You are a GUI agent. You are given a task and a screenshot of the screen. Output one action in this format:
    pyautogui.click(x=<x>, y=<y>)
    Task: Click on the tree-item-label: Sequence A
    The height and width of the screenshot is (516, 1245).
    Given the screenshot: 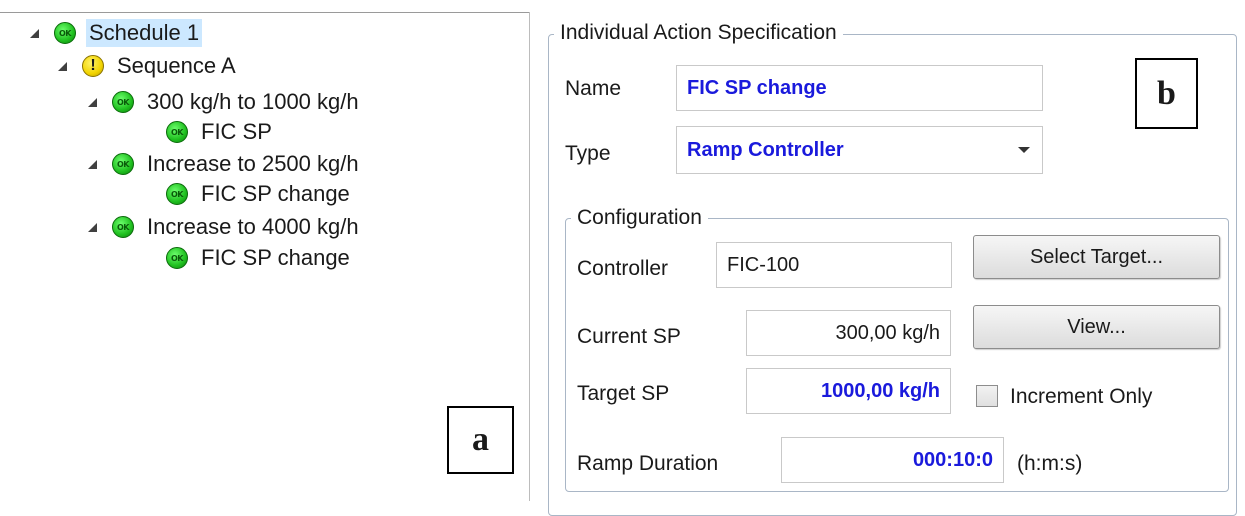 What is the action you would take?
    pyautogui.click(x=176, y=65)
    